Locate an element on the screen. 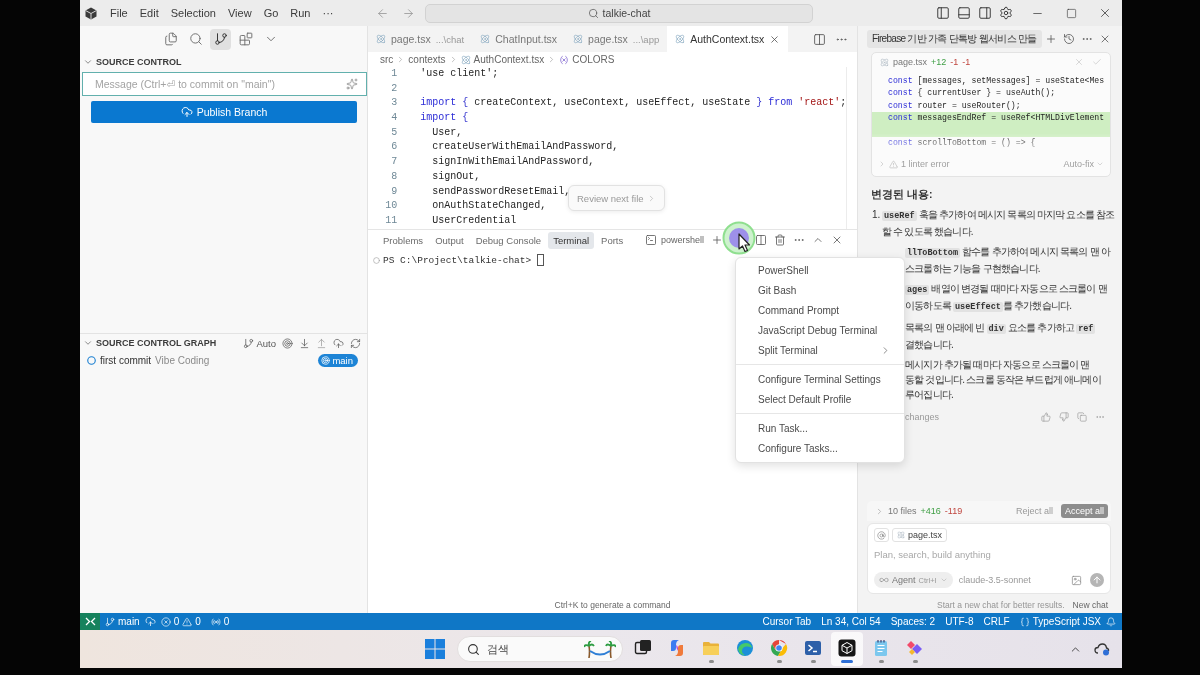 The height and width of the screenshot is (675, 1200). new-chat-link: New chat is located at coordinates (1090, 605).